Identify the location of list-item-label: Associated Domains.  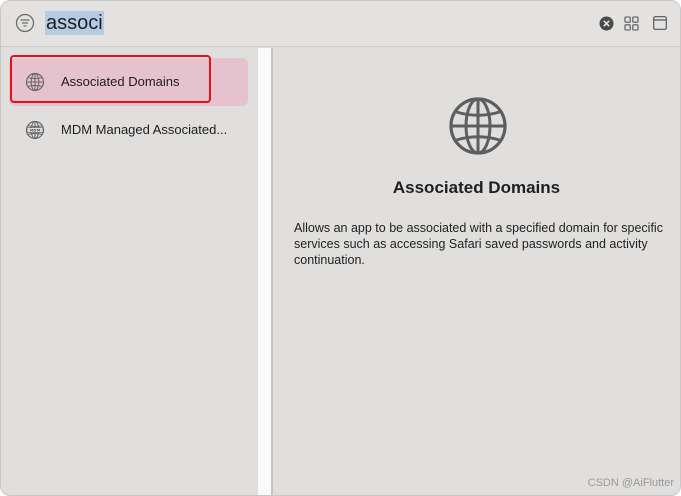
(120, 81).